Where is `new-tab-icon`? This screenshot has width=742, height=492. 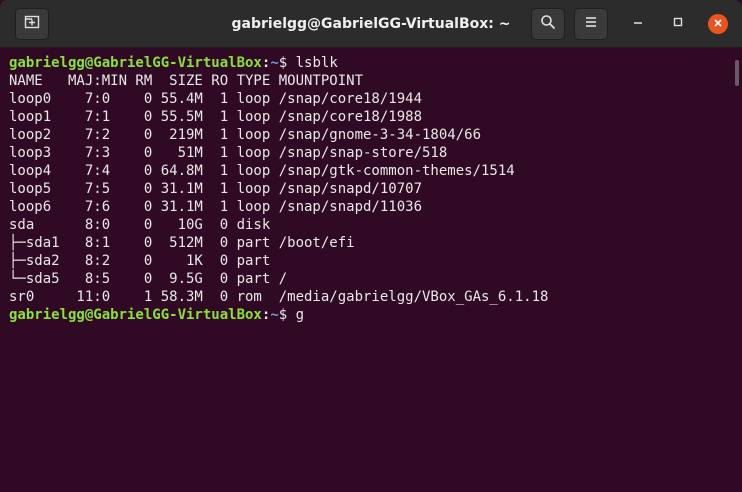
new-tab-icon is located at coordinates (32, 24).